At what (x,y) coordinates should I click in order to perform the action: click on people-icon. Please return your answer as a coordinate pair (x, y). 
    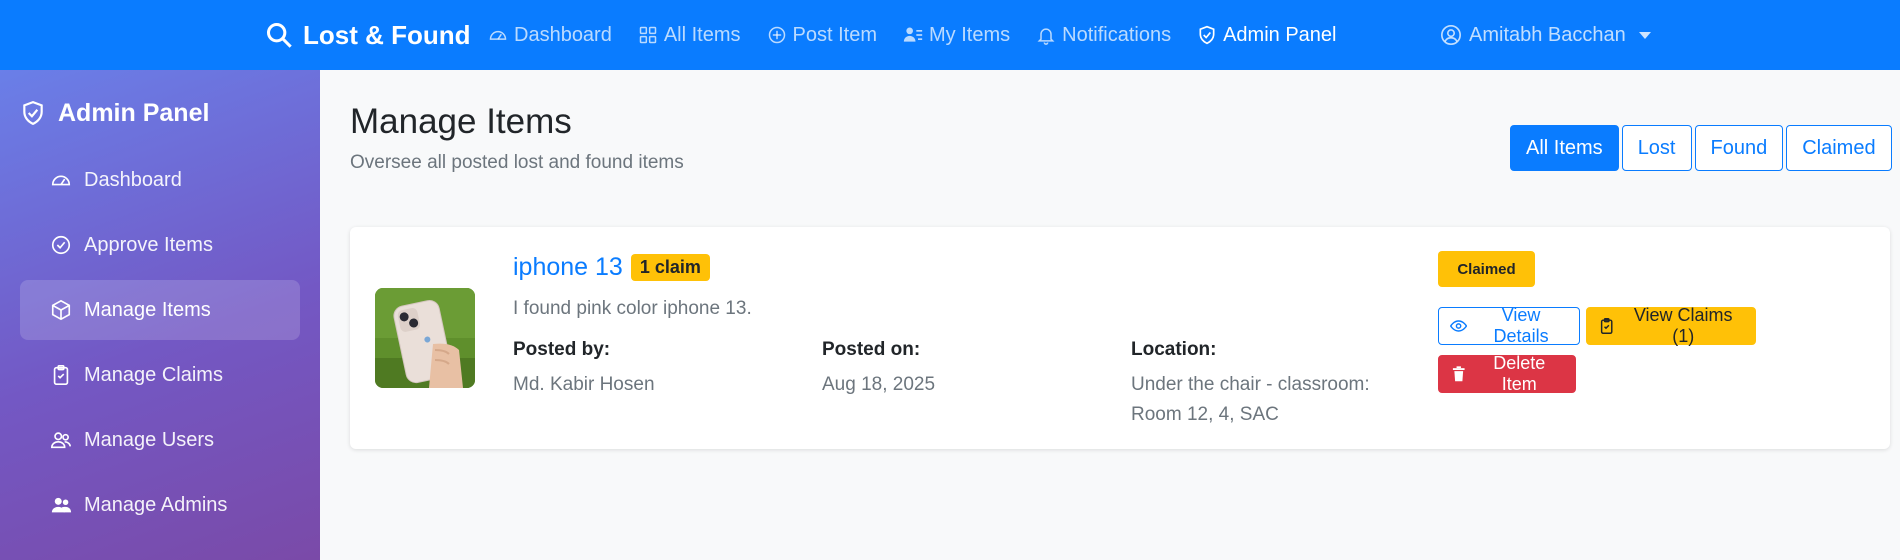
    Looking at the image, I should click on (61, 440).